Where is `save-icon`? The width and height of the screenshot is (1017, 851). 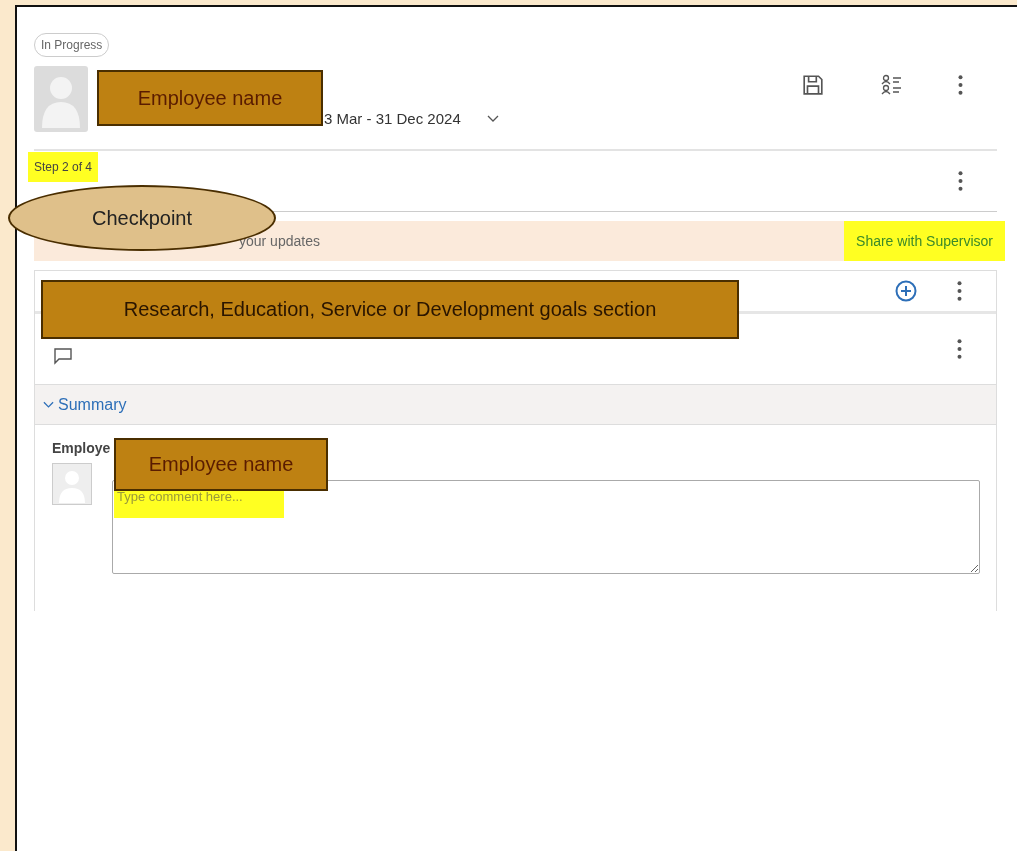
save-icon is located at coordinates (813, 85).